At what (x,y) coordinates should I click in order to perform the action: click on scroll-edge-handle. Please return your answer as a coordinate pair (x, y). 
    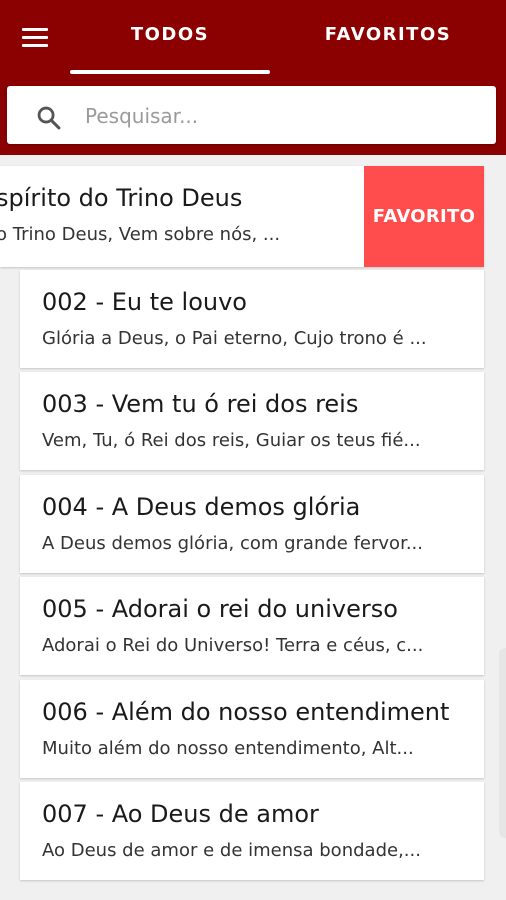
    Looking at the image, I should click on (502, 743).